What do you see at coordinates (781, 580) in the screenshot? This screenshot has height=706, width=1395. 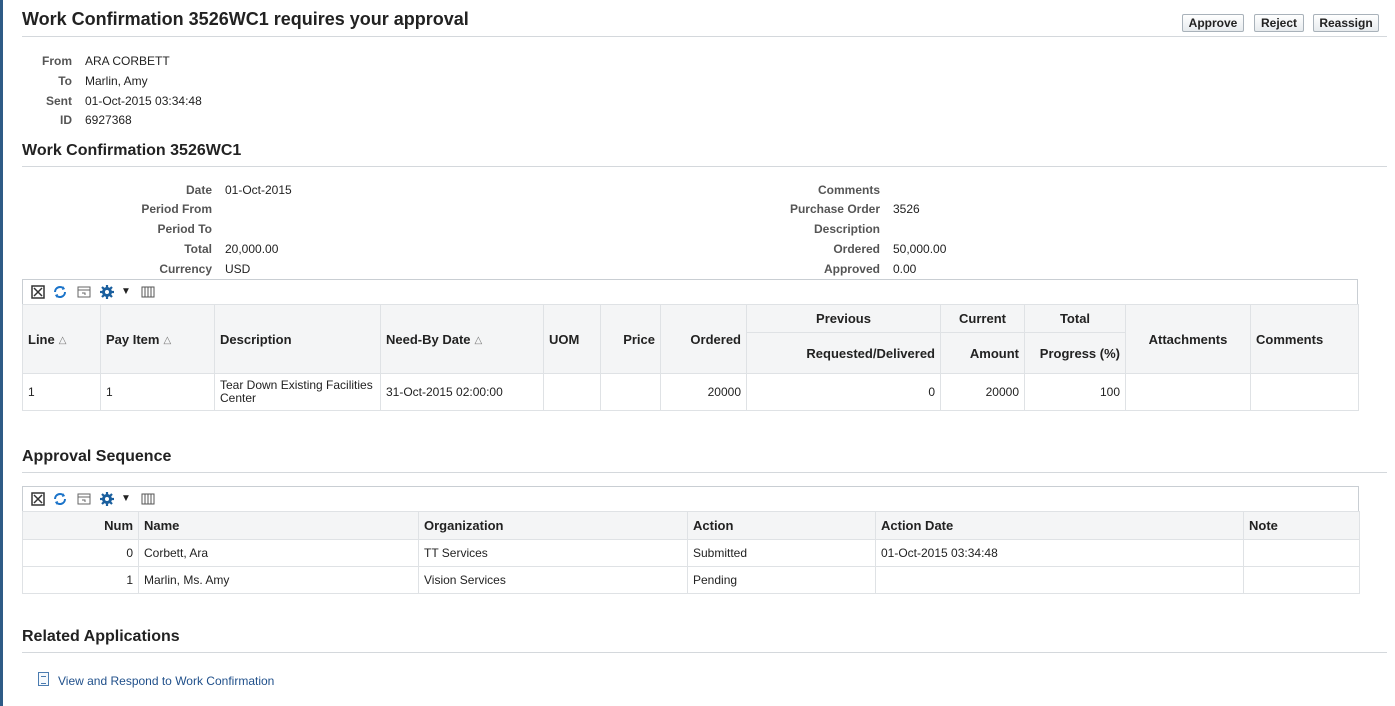 I see `cell-action: Pending` at bounding box center [781, 580].